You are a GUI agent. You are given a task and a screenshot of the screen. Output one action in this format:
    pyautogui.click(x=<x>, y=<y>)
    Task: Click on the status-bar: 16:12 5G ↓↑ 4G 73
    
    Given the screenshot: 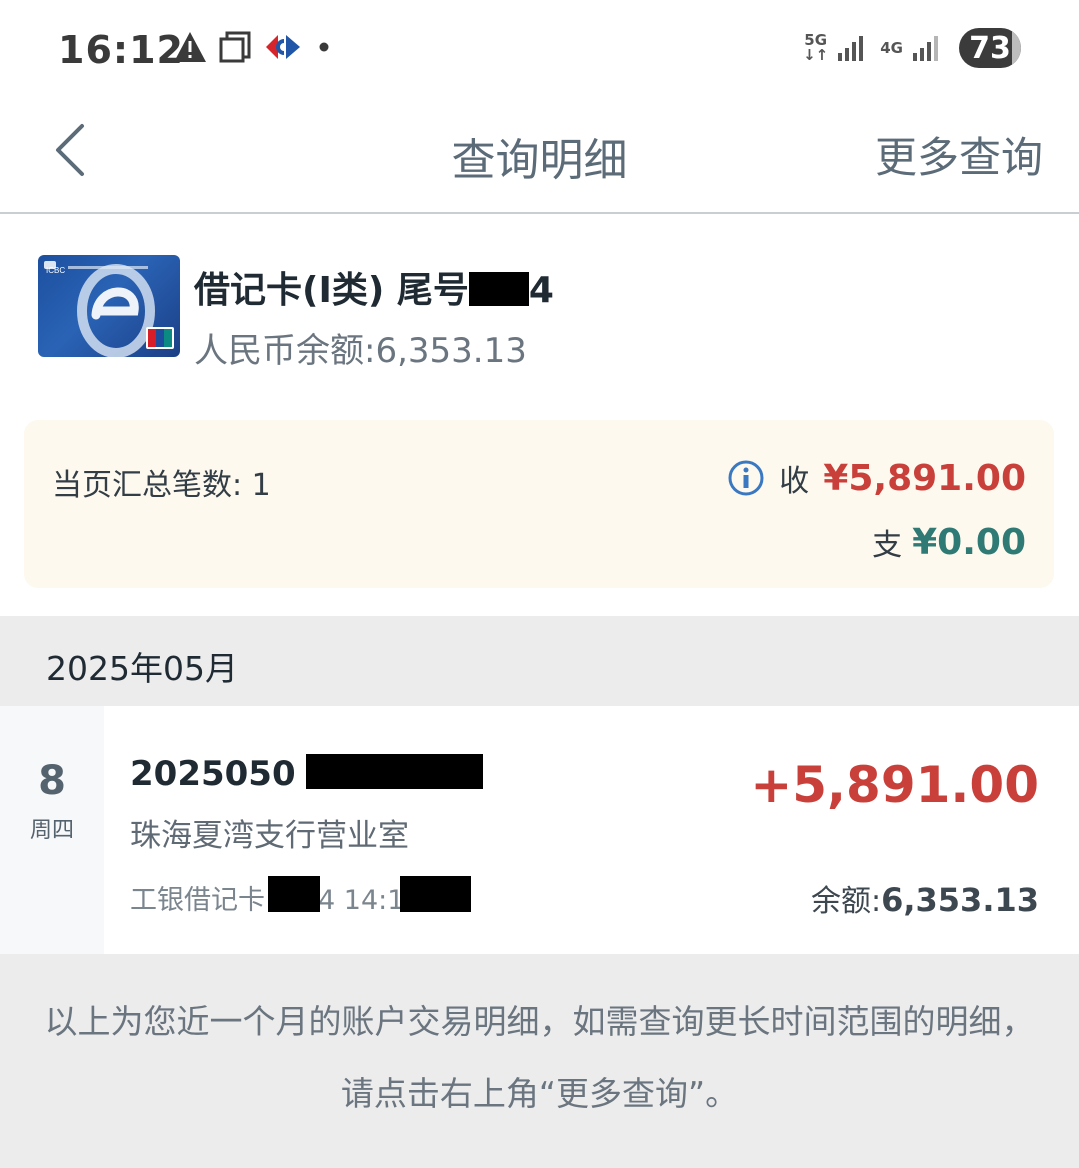 What is the action you would take?
    pyautogui.click(x=539, y=50)
    